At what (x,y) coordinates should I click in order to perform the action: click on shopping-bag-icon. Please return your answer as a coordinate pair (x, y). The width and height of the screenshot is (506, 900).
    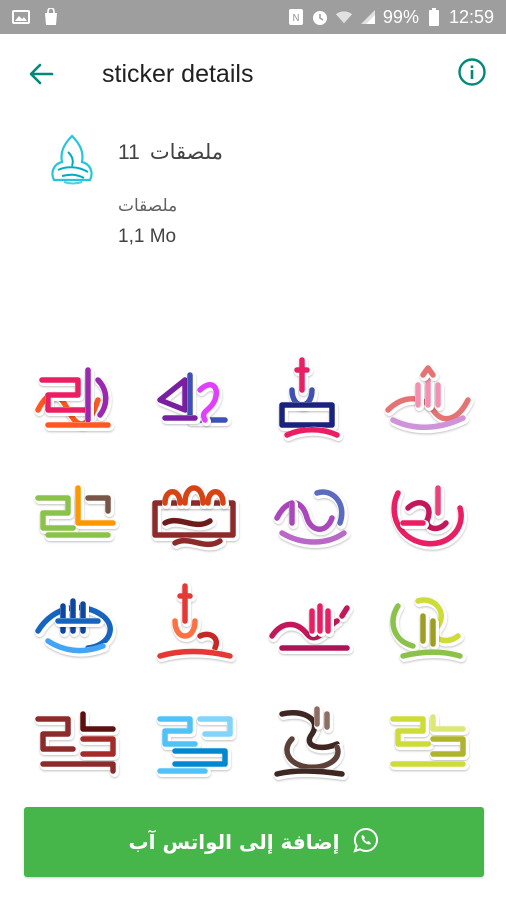
    Looking at the image, I should click on (51, 17).